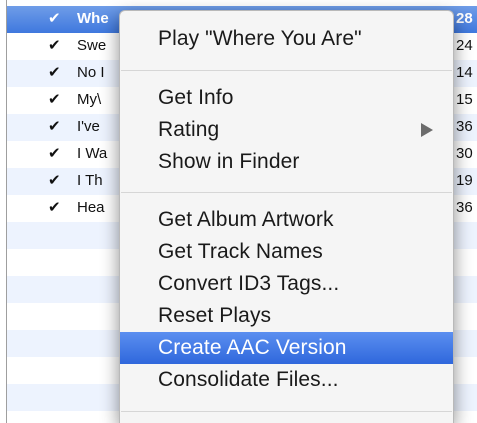 The width and height of the screenshot is (477, 423). I want to click on menu-item-show-in-finder: Show in Finder, so click(286, 162).